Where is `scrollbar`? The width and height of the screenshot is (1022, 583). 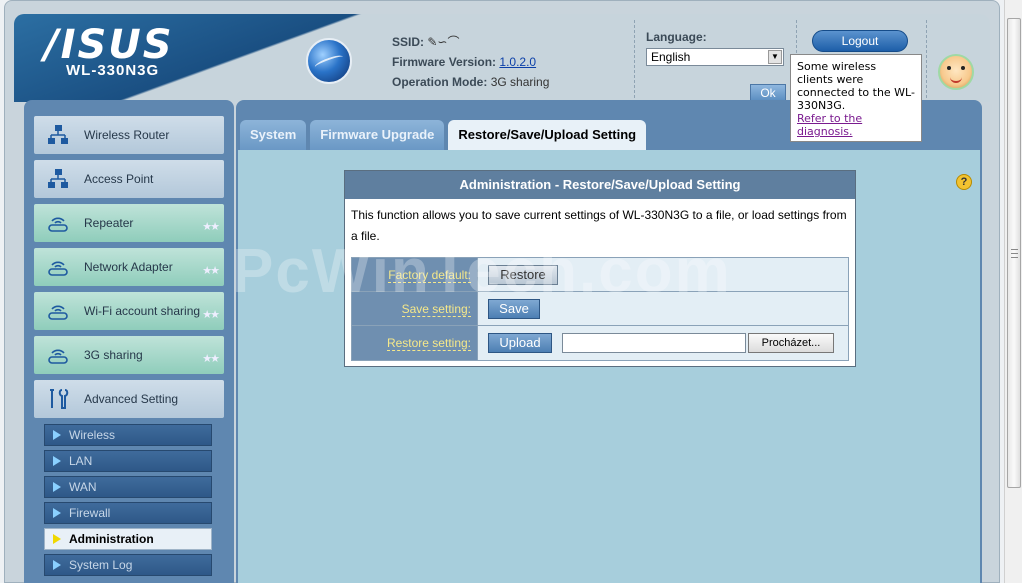 scrollbar is located at coordinates (1013, 291).